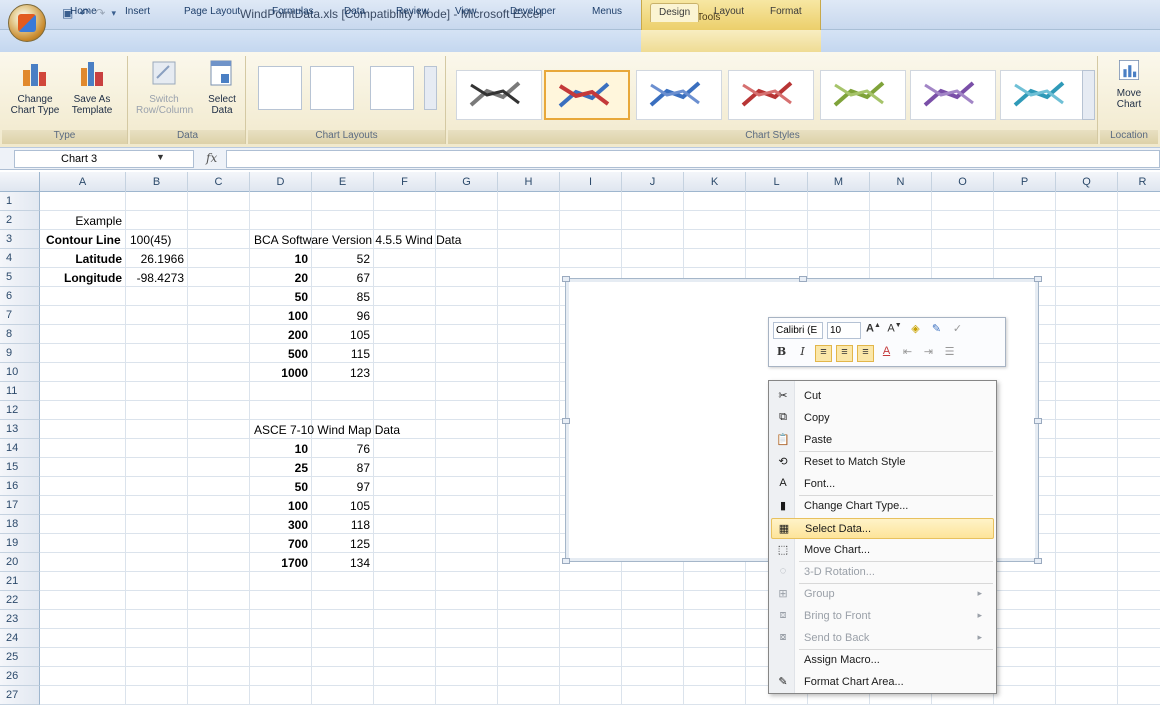 This screenshot has height=717, width=1160. Describe the element at coordinates (1129, 84) in the screenshot. I see `move-chart-button: Move Chart` at that location.